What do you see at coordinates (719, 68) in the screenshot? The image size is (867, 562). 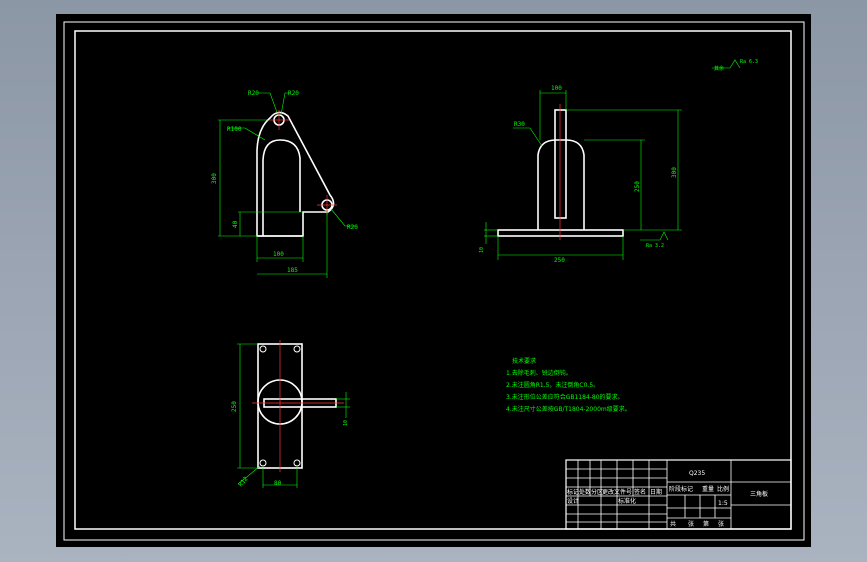 I see `roughness-prefix: 其余` at bounding box center [719, 68].